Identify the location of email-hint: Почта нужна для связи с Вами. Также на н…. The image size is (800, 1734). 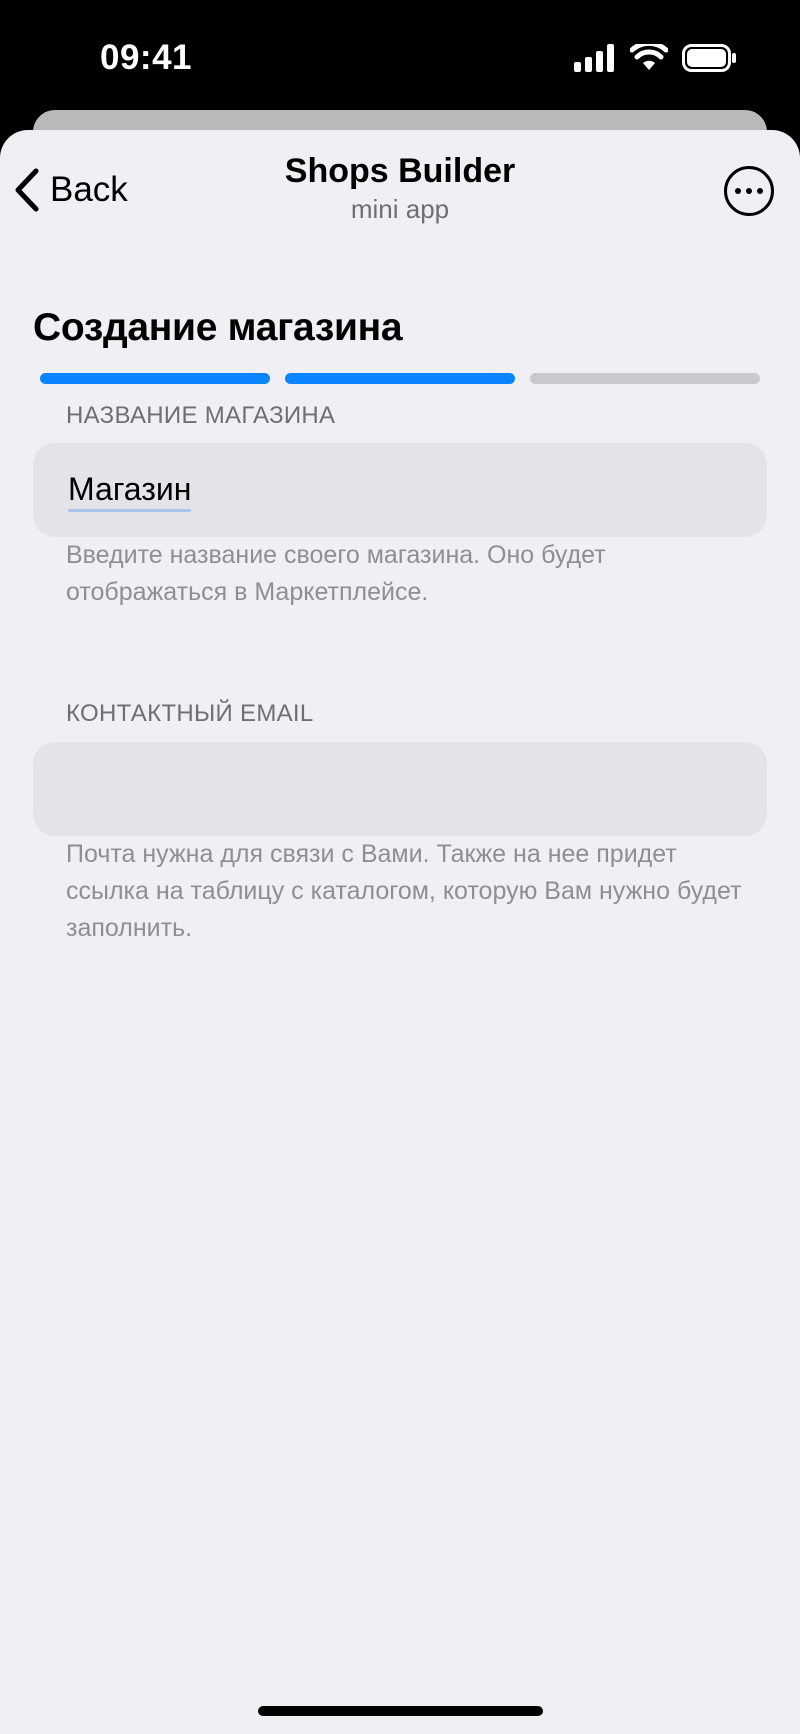
(404, 891).